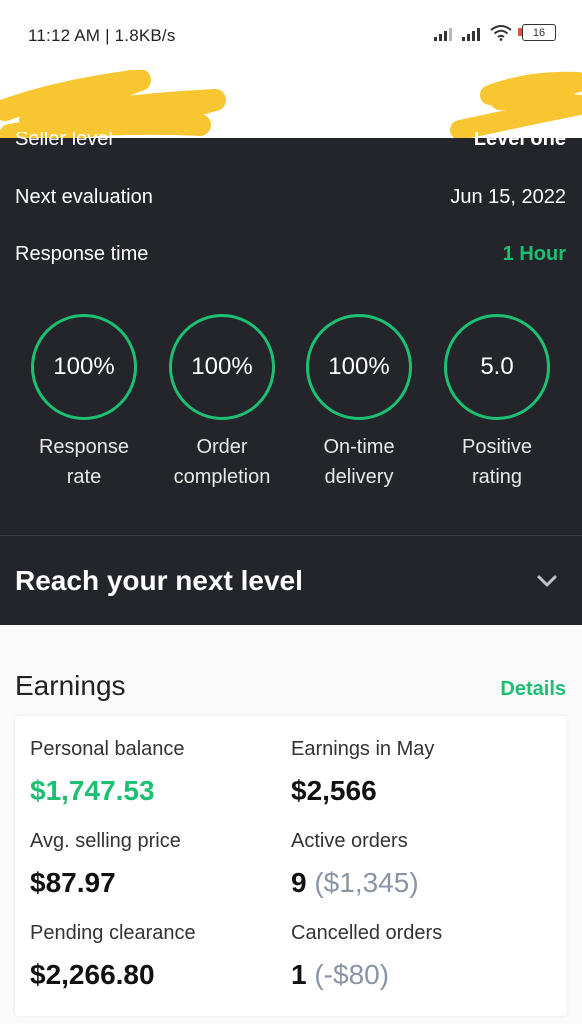  I want to click on active-orders: Active orders 9 ($1,345), so click(416, 864).